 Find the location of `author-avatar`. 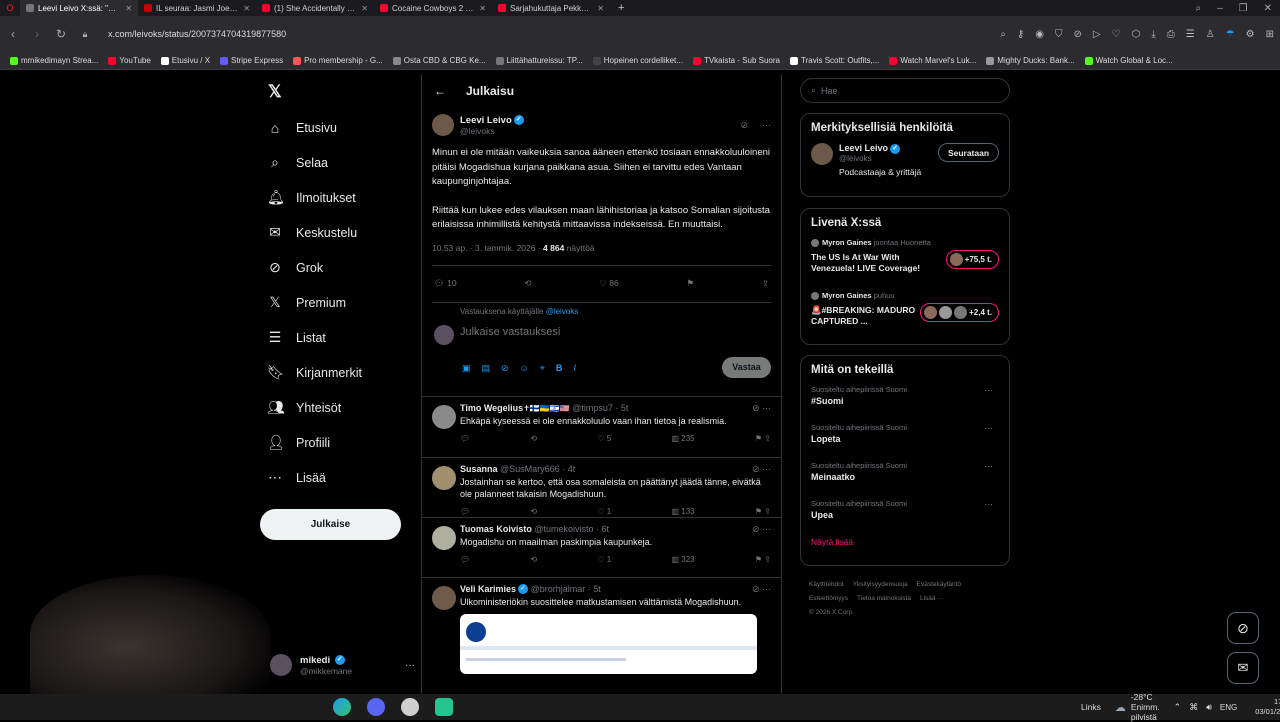

author-avatar is located at coordinates (443, 125).